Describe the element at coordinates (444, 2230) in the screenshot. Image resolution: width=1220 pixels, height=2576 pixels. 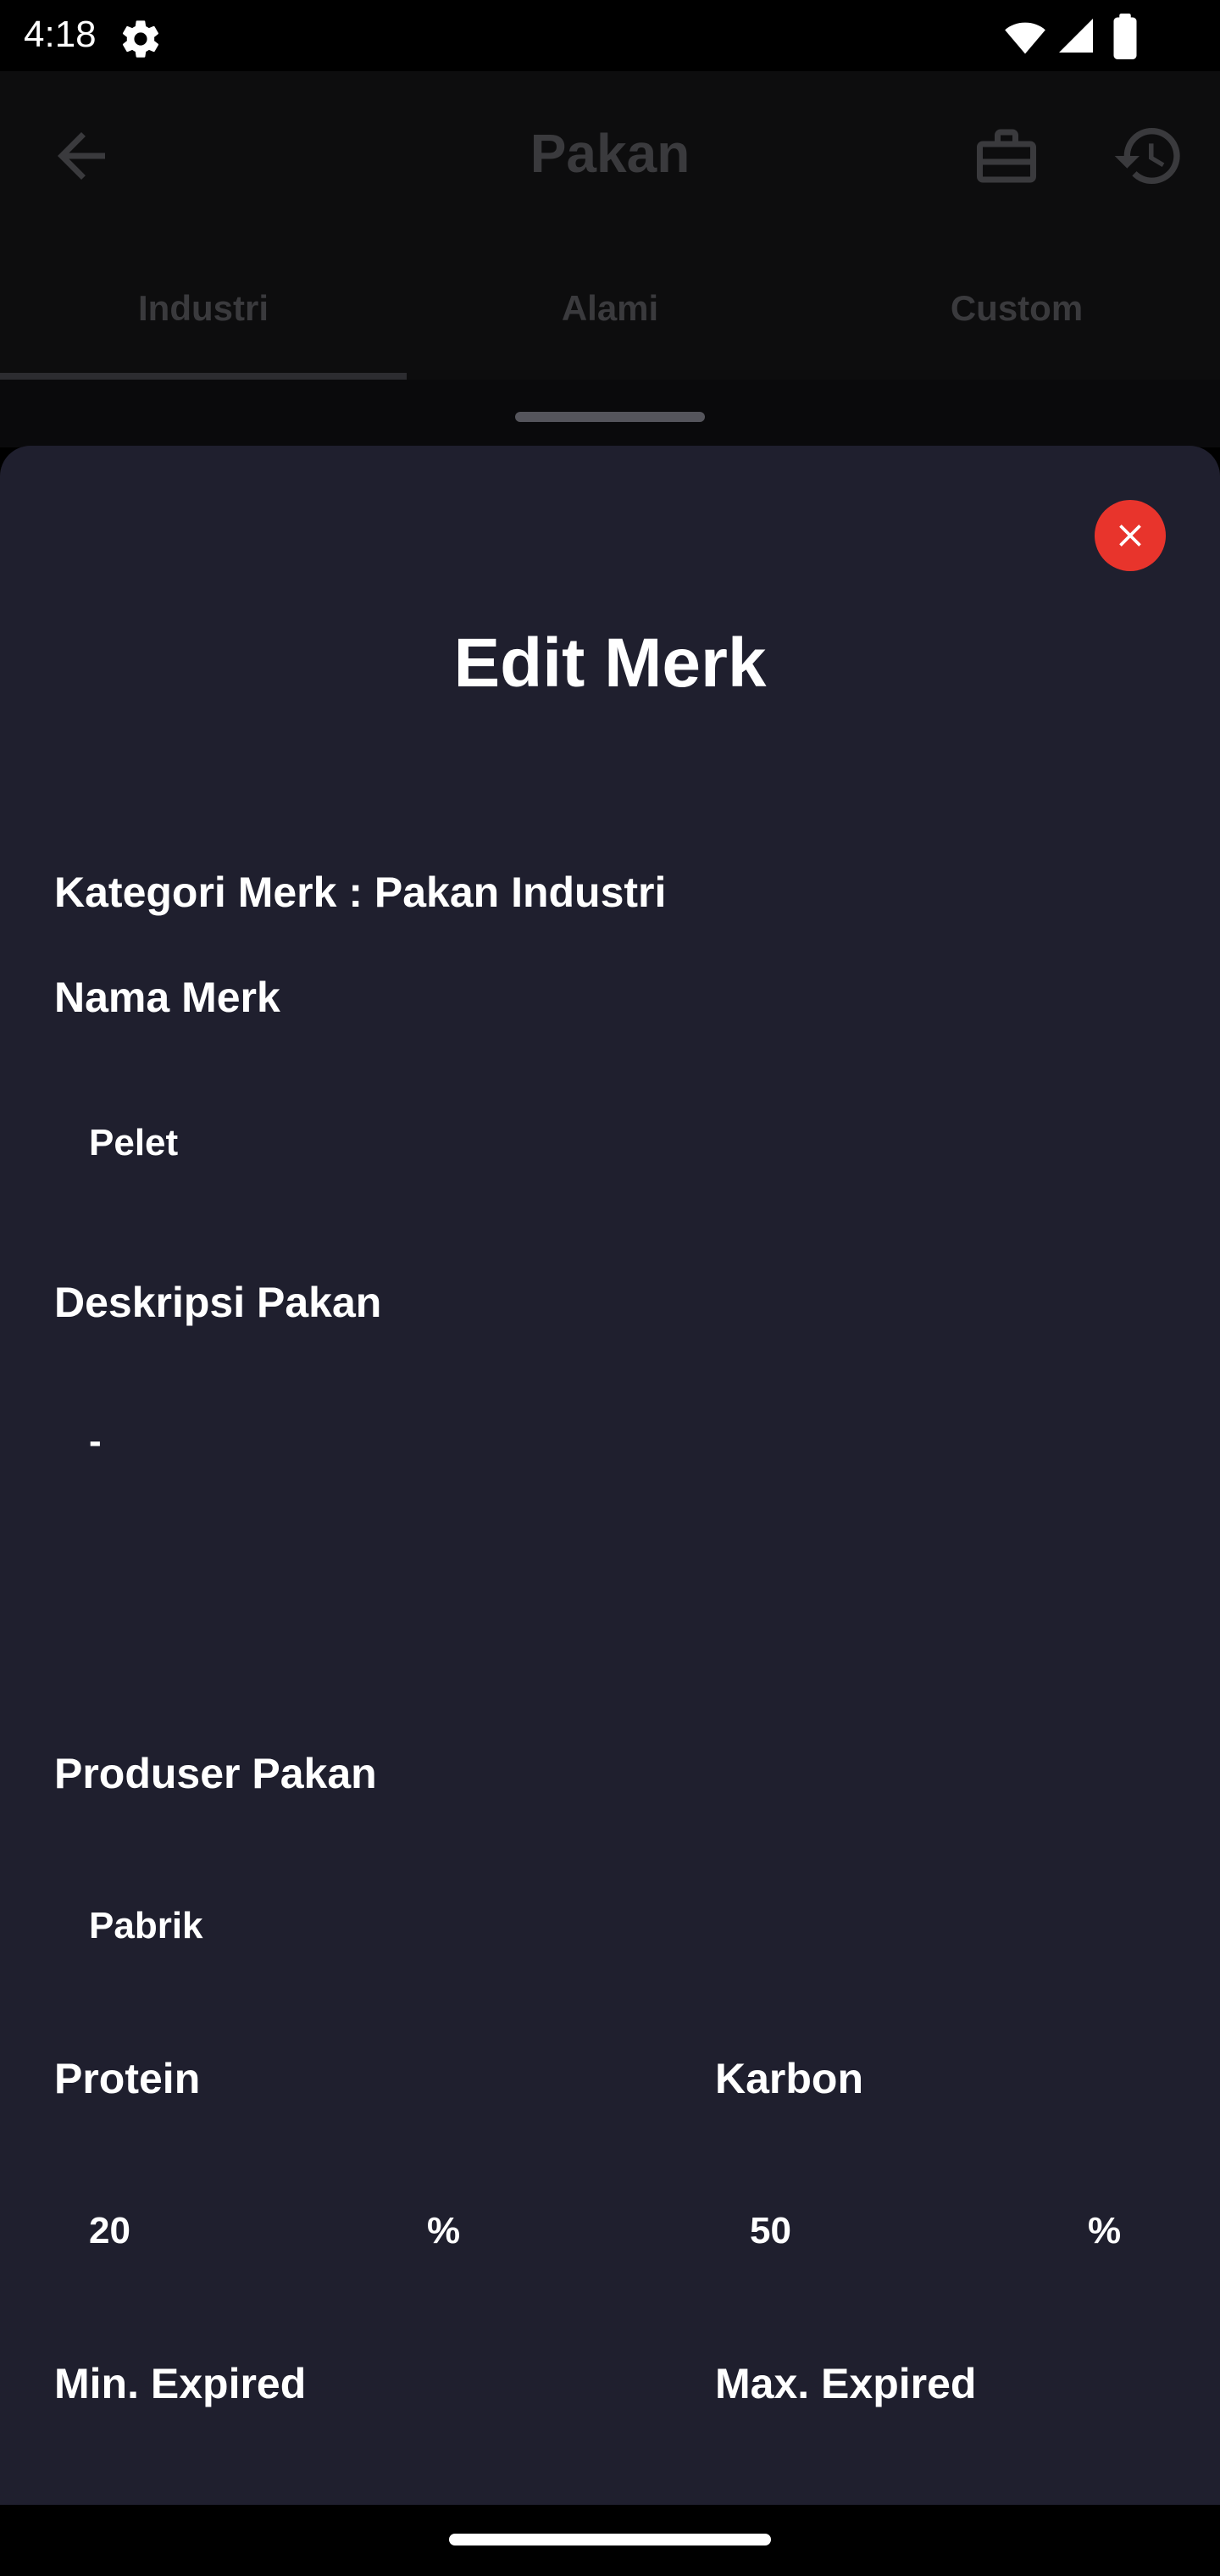
I see `protein-unit: %` at that location.